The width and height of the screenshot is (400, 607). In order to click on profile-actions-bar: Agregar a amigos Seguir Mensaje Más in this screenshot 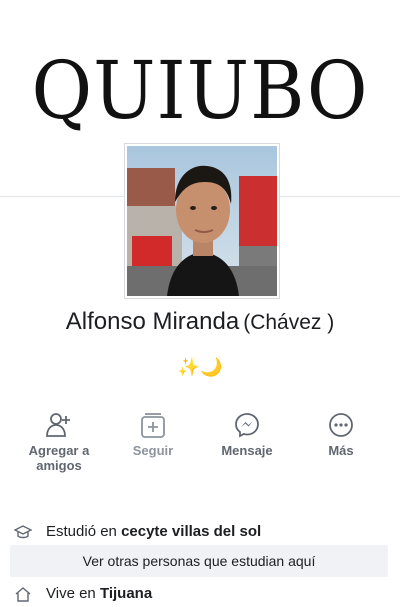, I will do `click(200, 440)`.